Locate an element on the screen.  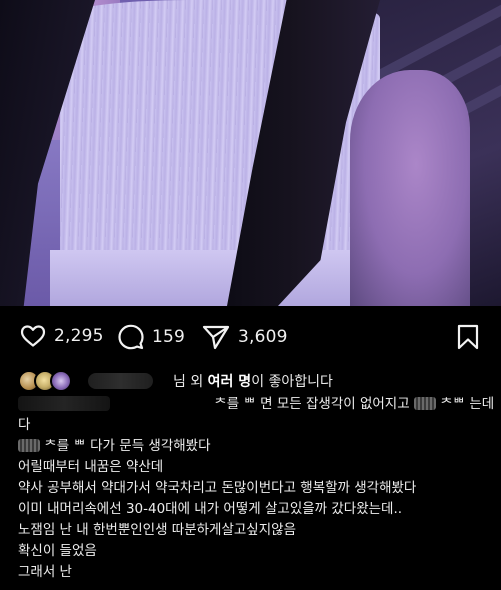
liker-avatars is located at coordinates (48, 381).